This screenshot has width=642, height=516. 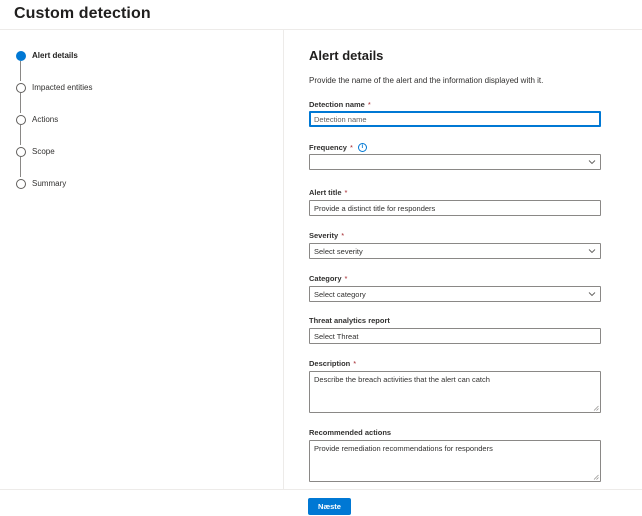 What do you see at coordinates (455, 119) in the screenshot?
I see `detection-name-input: Detection name` at bounding box center [455, 119].